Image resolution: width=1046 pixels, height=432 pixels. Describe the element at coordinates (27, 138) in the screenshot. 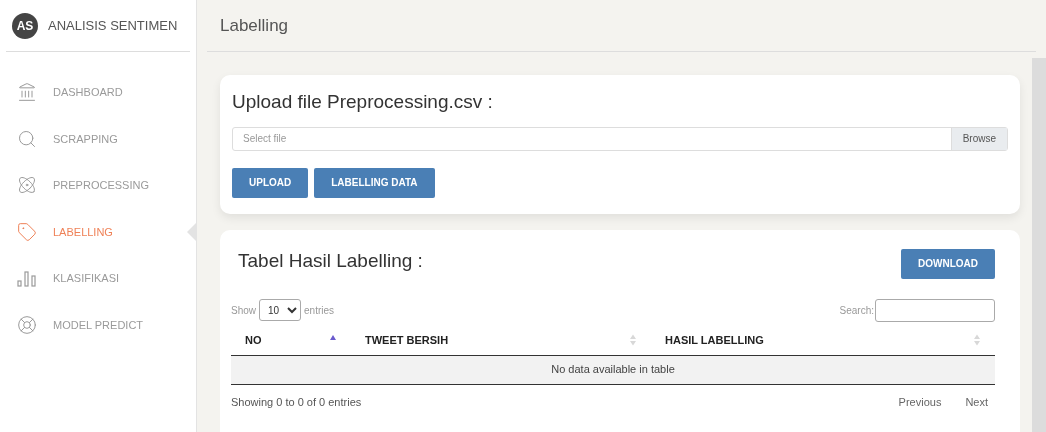

I see `search-icon` at that location.